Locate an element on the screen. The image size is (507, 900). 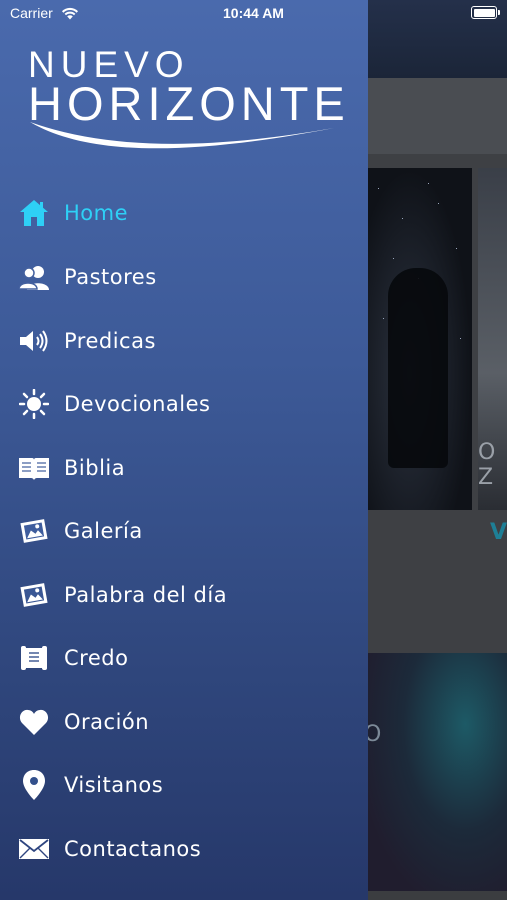
person-silhouette is located at coordinates (418, 368).